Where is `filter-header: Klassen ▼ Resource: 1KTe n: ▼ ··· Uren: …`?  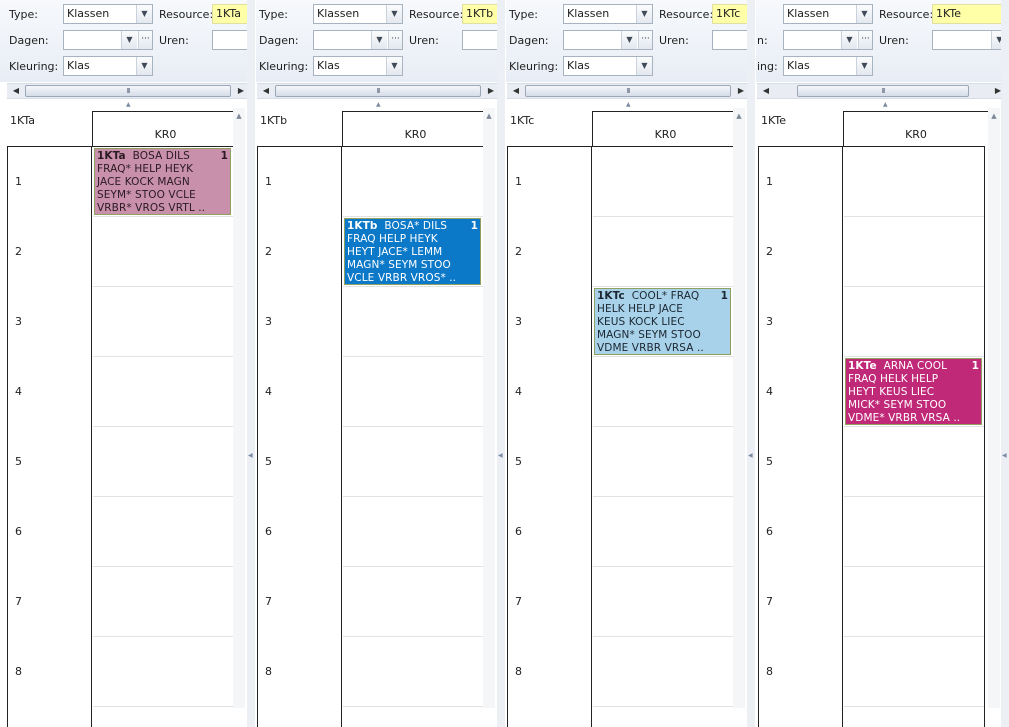 filter-header: Klassen ▼ Resource: 1KTe n: ▼ ··· Uren: … is located at coordinates (882, 41).